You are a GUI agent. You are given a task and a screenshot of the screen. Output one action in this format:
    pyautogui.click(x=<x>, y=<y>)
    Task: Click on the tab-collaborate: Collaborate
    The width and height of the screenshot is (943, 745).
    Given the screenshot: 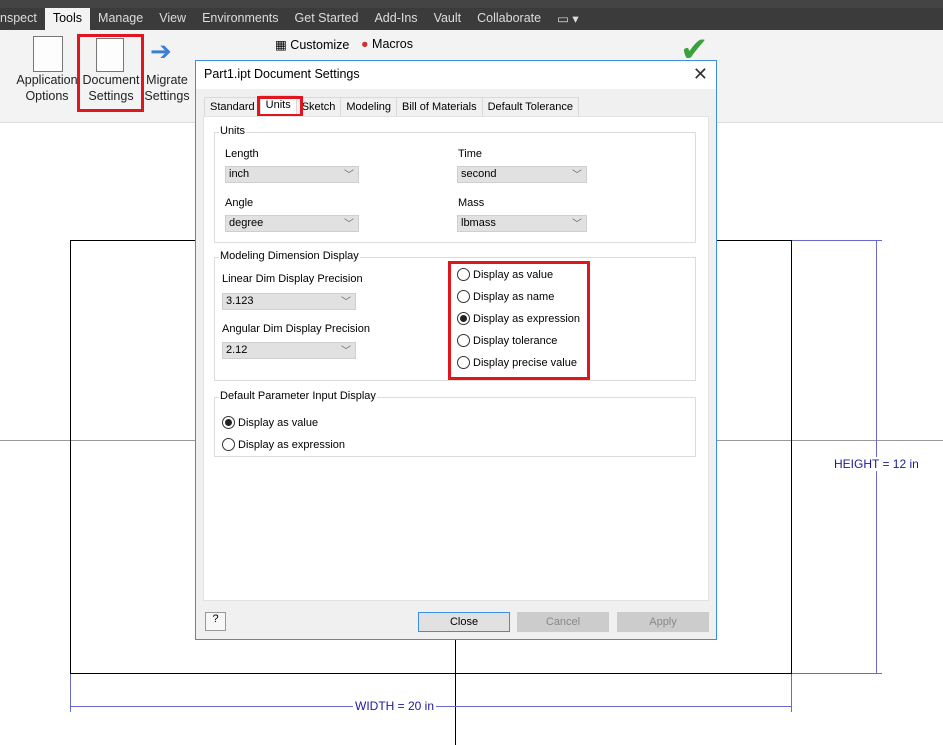 What is the action you would take?
    pyautogui.click(x=509, y=19)
    